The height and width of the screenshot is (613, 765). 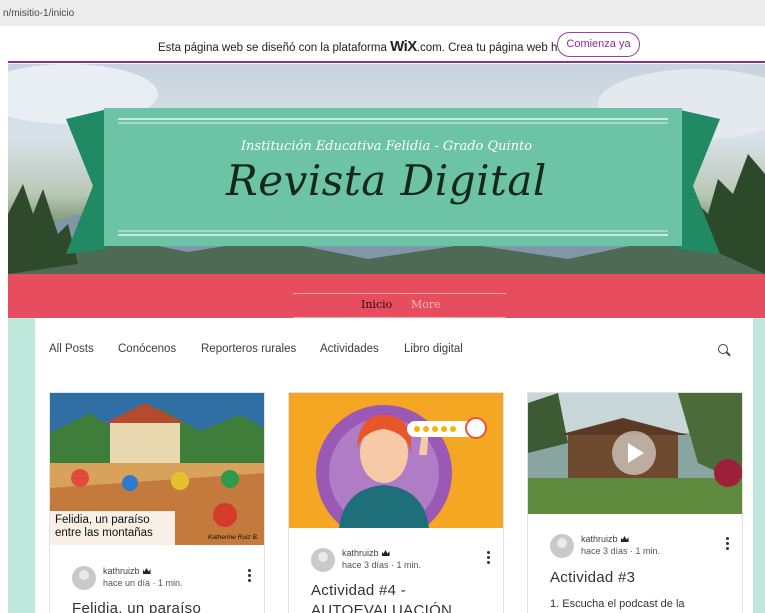 What do you see at coordinates (233, 537) in the screenshot?
I see `image-signature: Katherine Ruiz B.` at bounding box center [233, 537].